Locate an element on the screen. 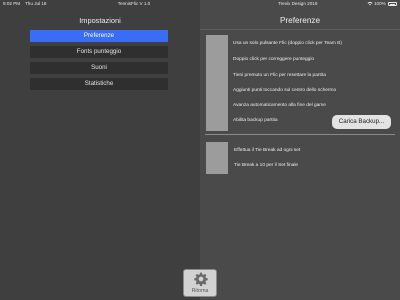  sidebar-item-preferenze: Preferenze is located at coordinates (99, 36).